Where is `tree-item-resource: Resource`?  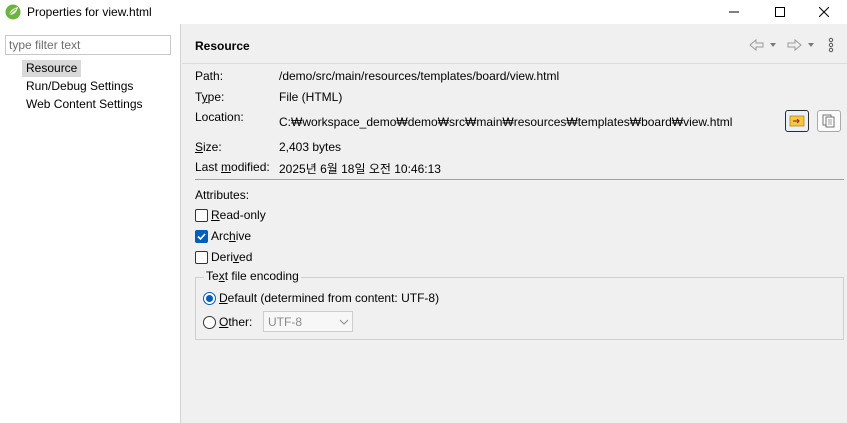
tree-item-resource: Resource is located at coordinates (52, 68).